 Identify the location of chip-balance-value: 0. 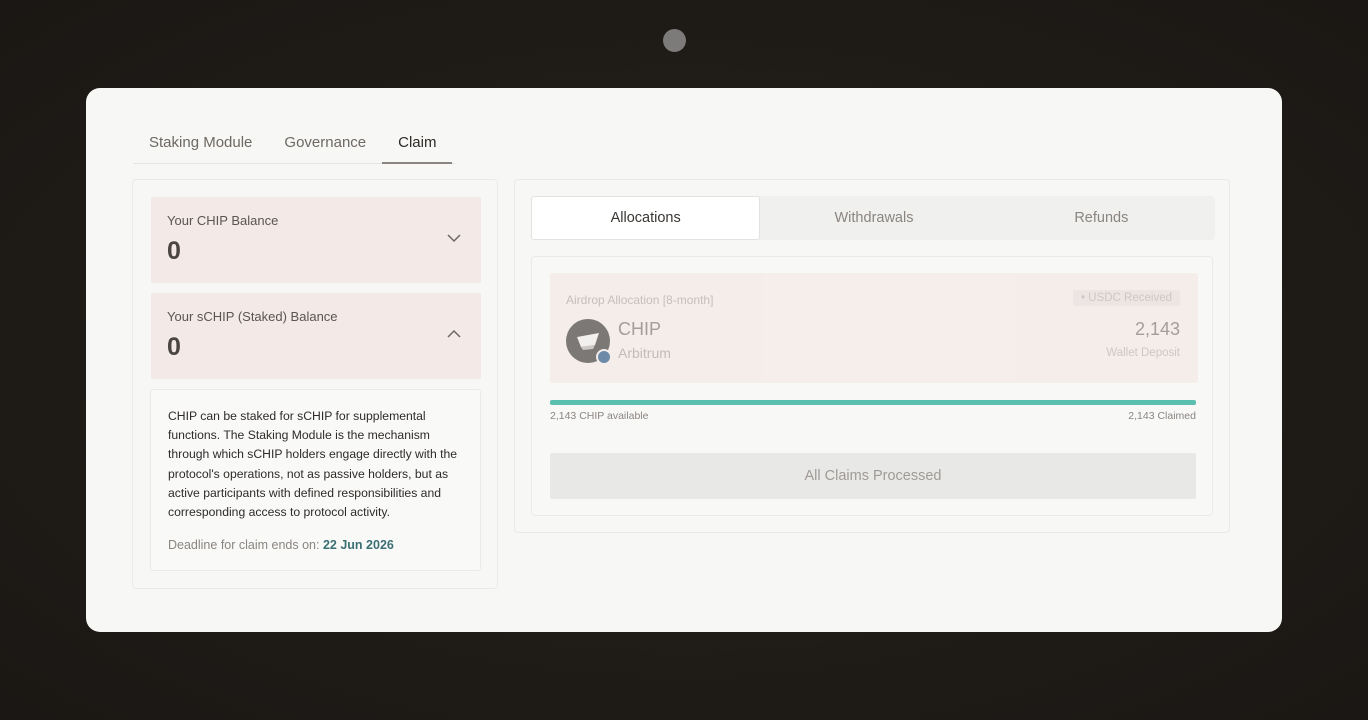
(174, 251).